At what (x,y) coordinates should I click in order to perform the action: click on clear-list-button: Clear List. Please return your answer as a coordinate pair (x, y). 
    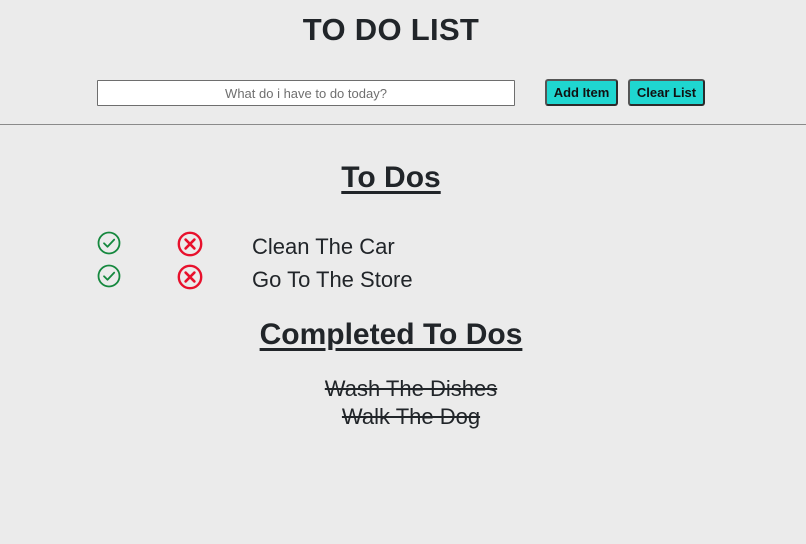
    Looking at the image, I should click on (666, 92).